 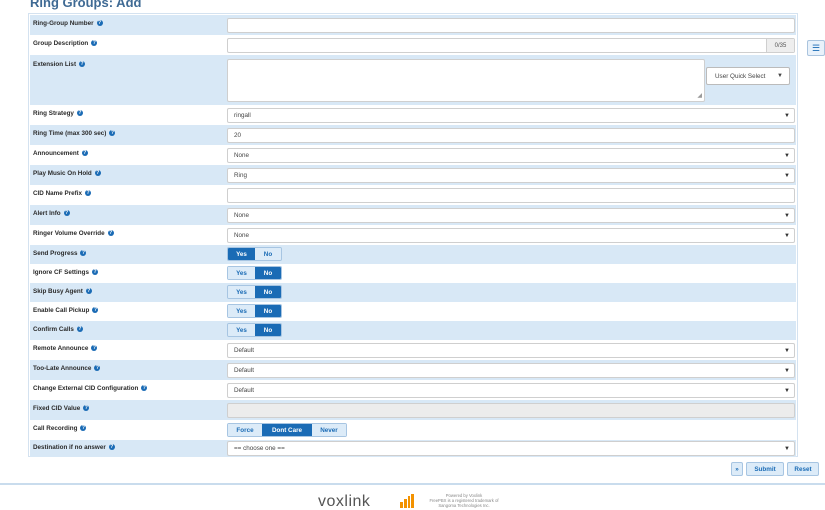 What do you see at coordinates (242, 115) in the screenshot?
I see `ring-strategy-value: ringall` at bounding box center [242, 115].